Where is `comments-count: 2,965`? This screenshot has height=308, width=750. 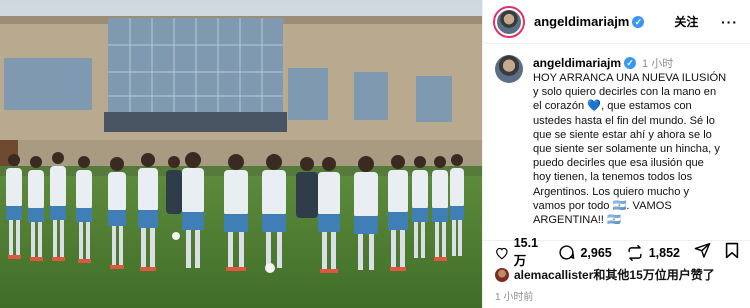 comments-count: 2,965 is located at coordinates (596, 252).